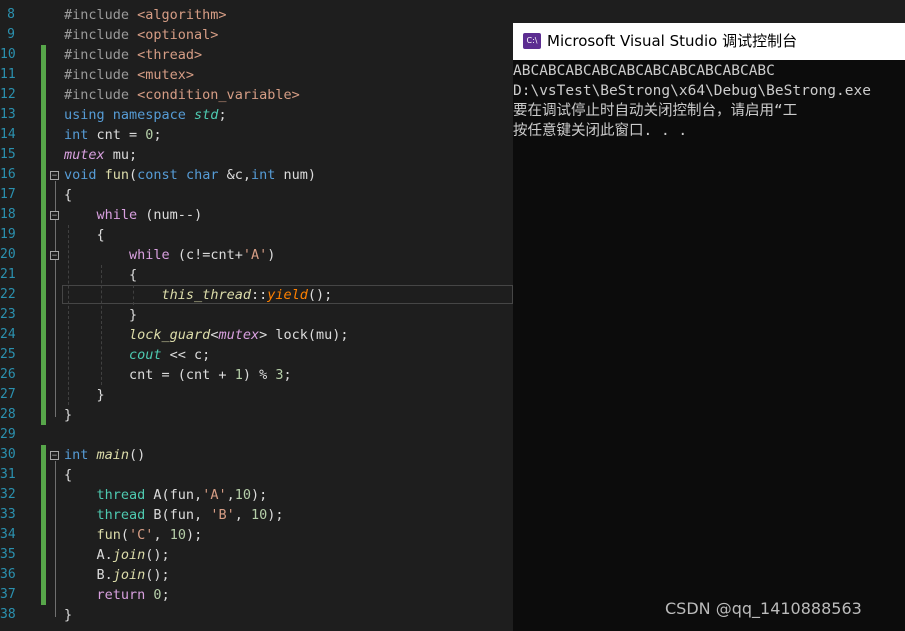 Image resolution: width=905 pixels, height=631 pixels. I want to click on code-line: using namespace std;, so click(149, 115).